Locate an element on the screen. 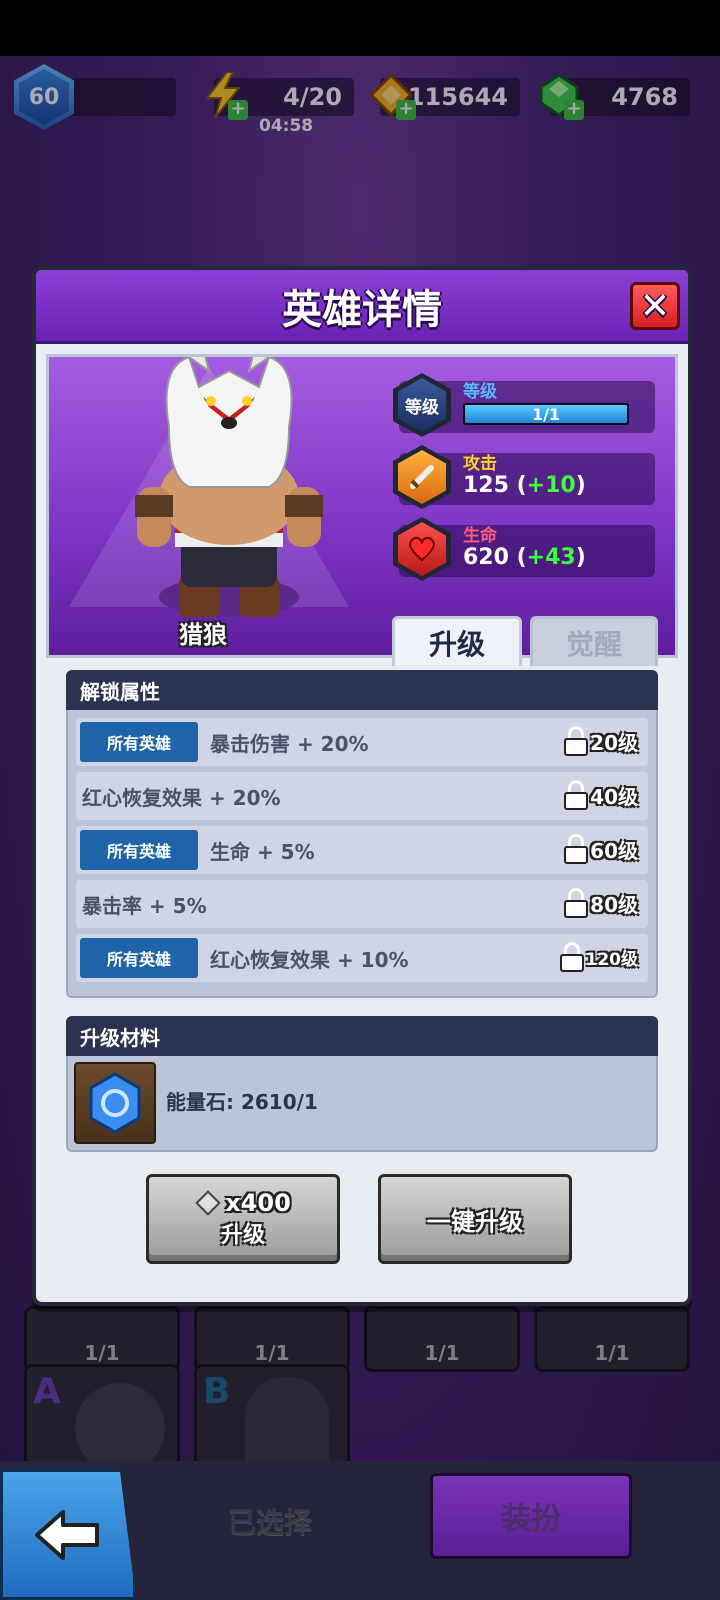  hp-value-line: 620 (+43) is located at coordinates (524, 557).